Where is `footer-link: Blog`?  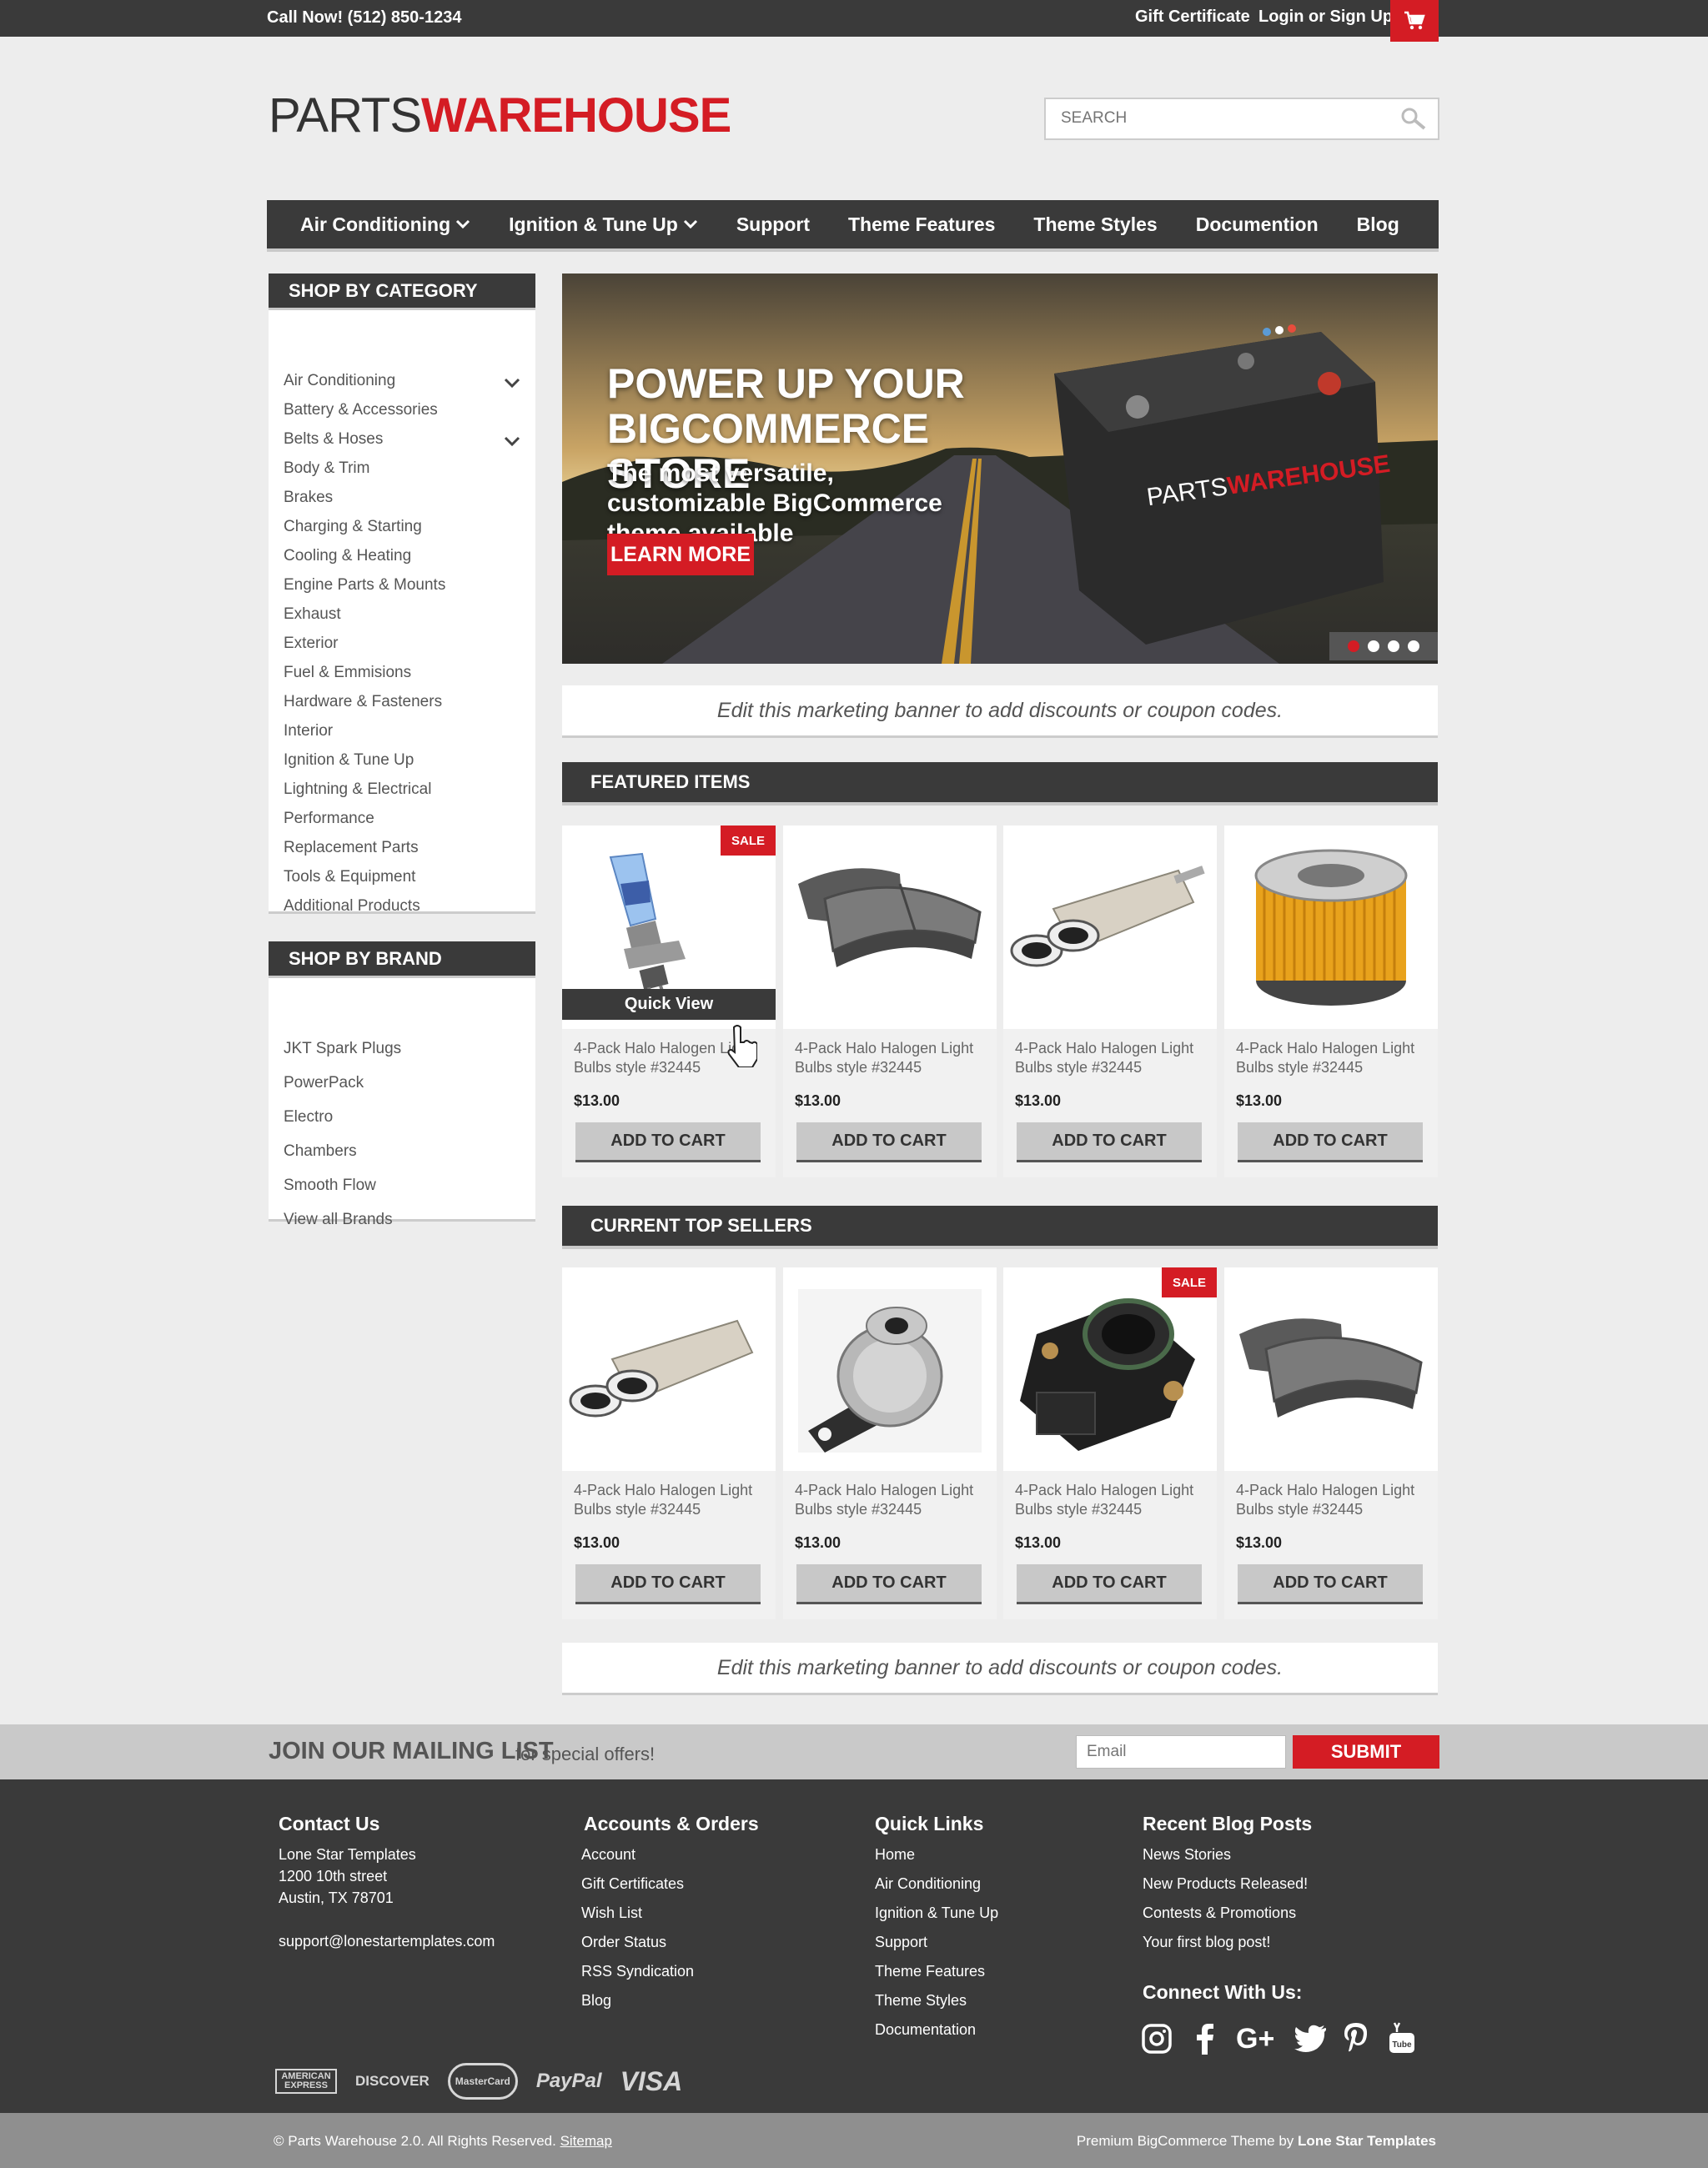
footer-link: Blog is located at coordinates (596, 2001).